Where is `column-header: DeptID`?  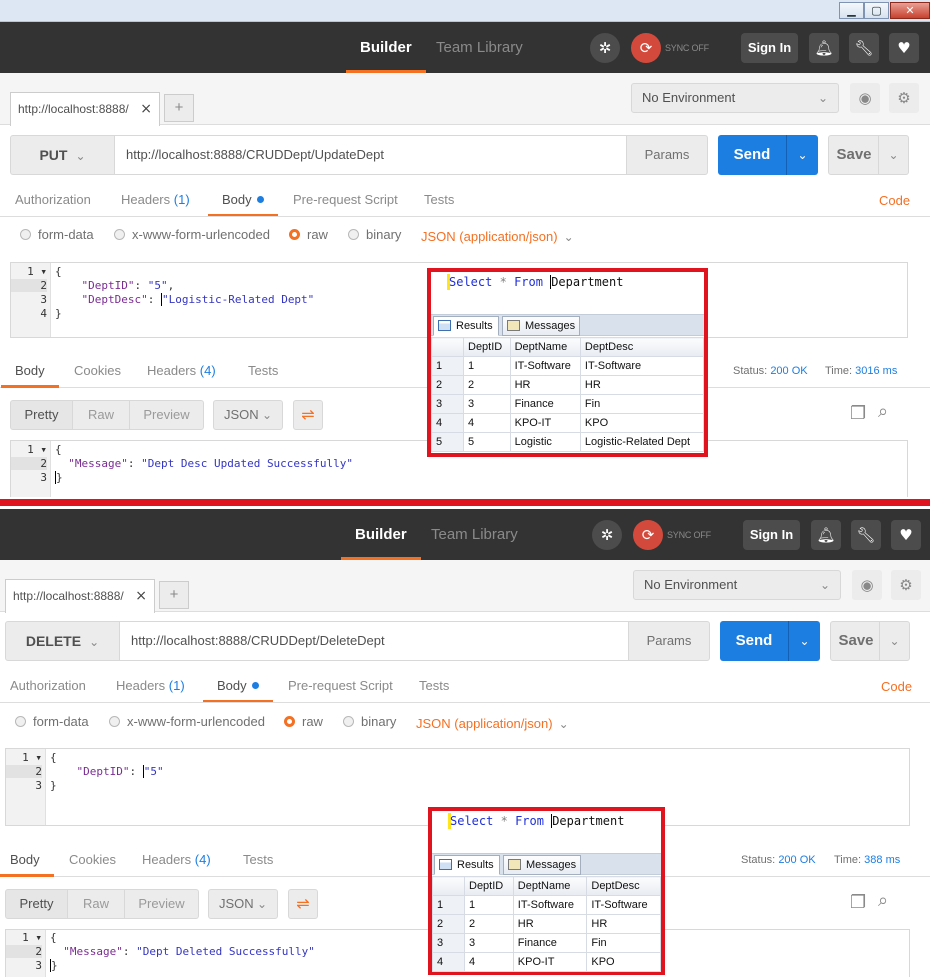
column-header: DeptID is located at coordinates (487, 347).